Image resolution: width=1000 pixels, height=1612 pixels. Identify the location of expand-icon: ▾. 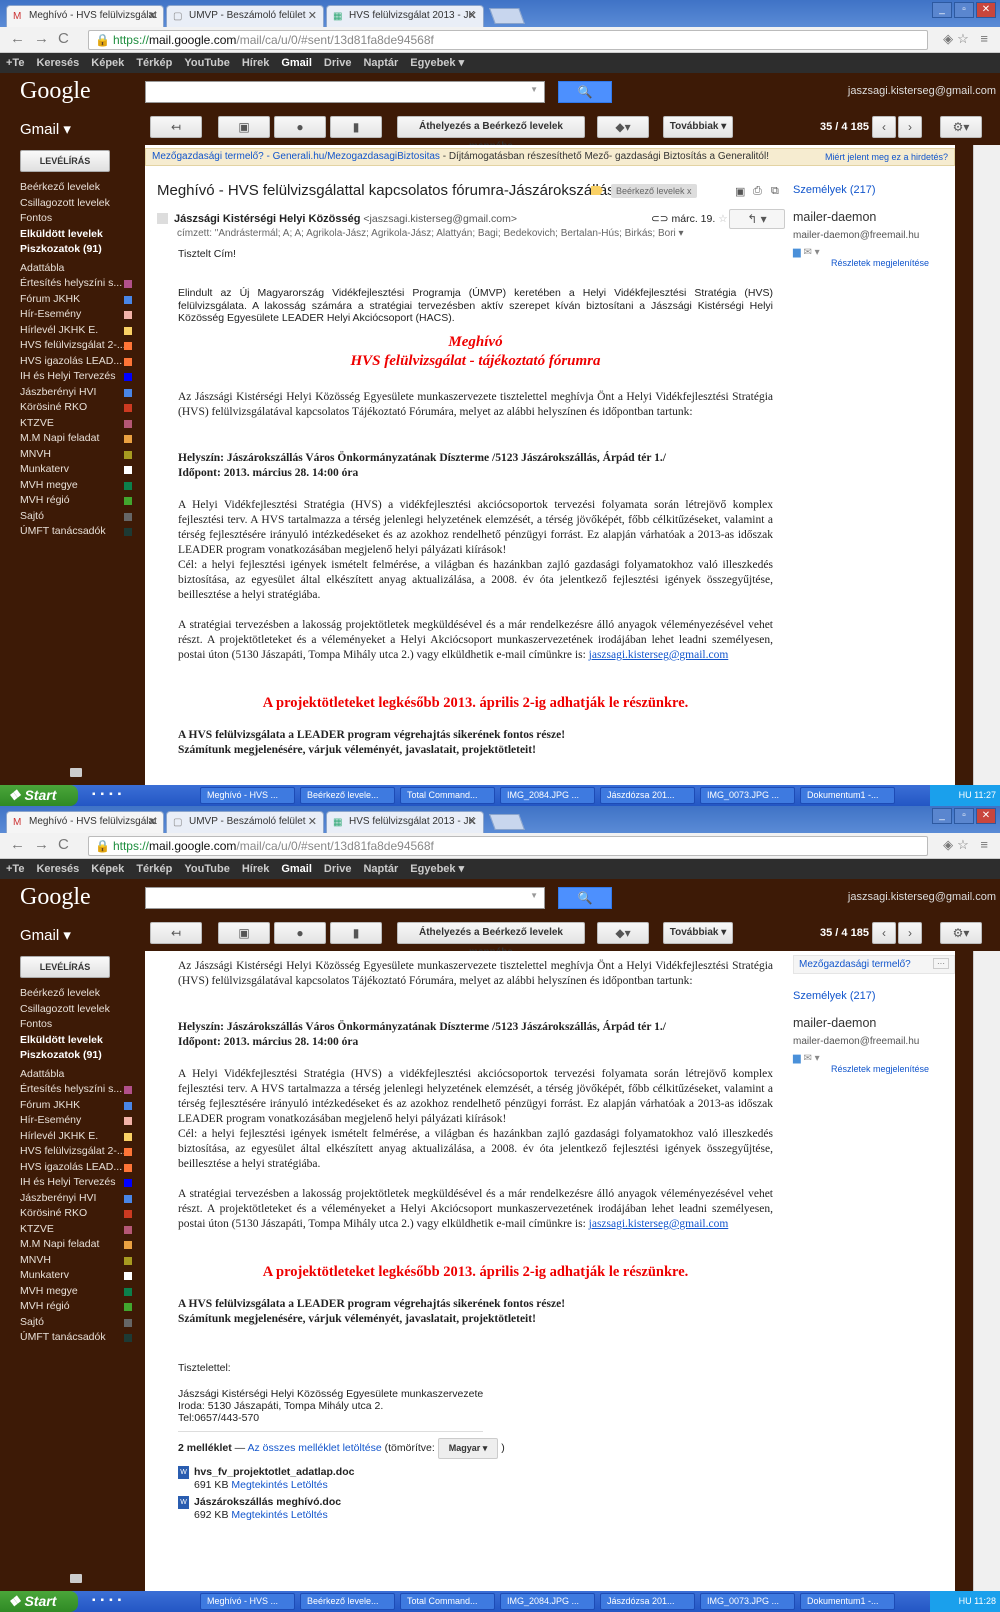
(681, 233).